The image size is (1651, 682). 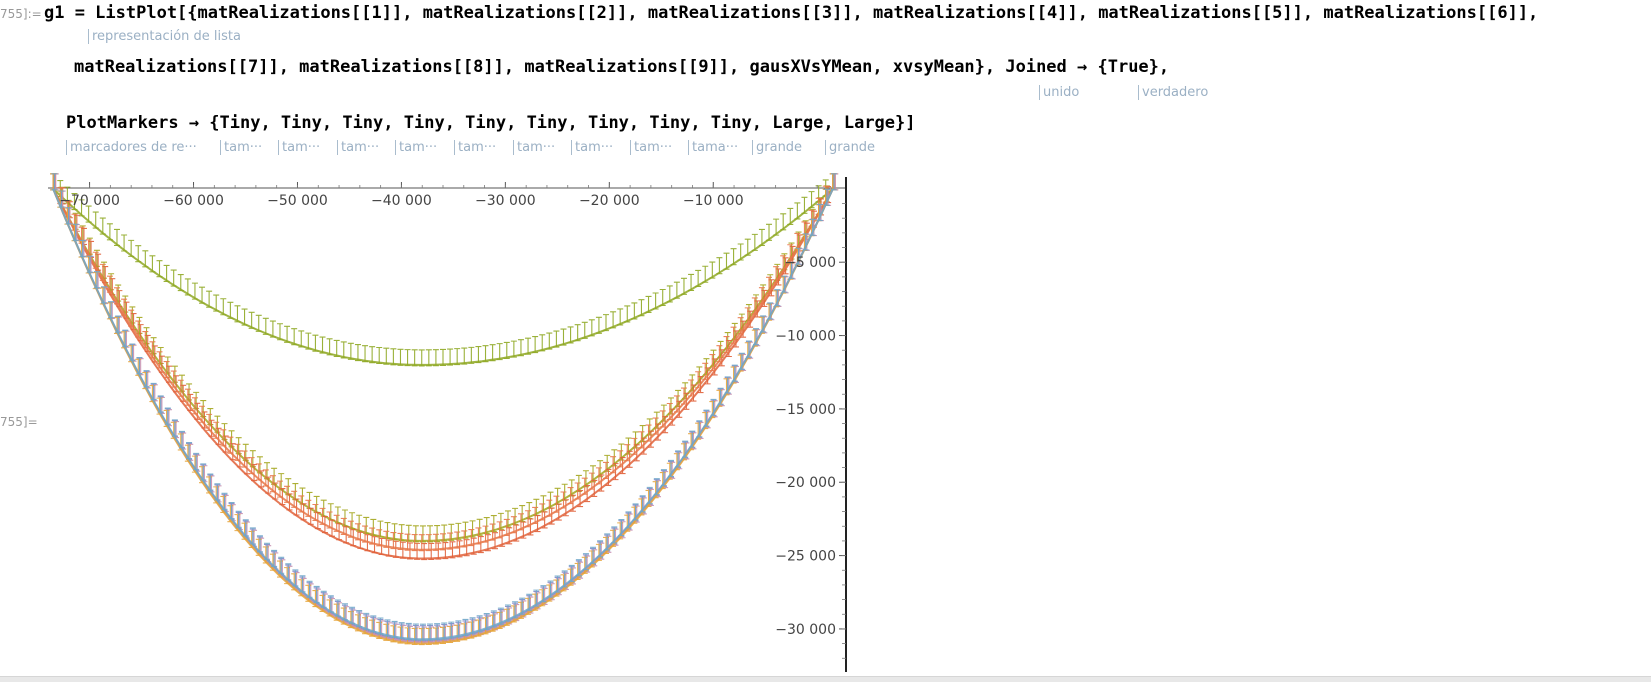 I want to click on notebook-bottom-bar, so click(x=825, y=679).